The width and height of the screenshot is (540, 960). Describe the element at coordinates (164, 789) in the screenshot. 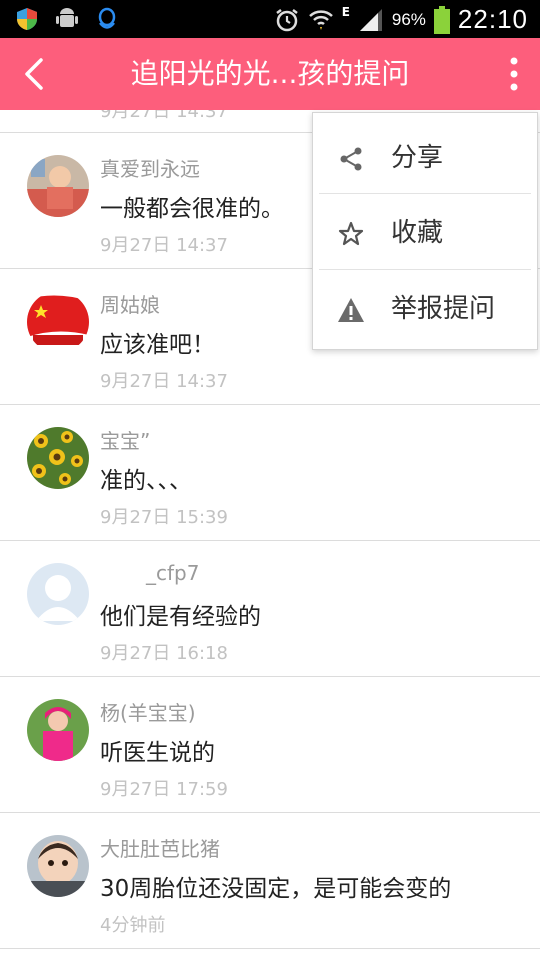

I see `comment-time: 9月27日 17:59` at that location.